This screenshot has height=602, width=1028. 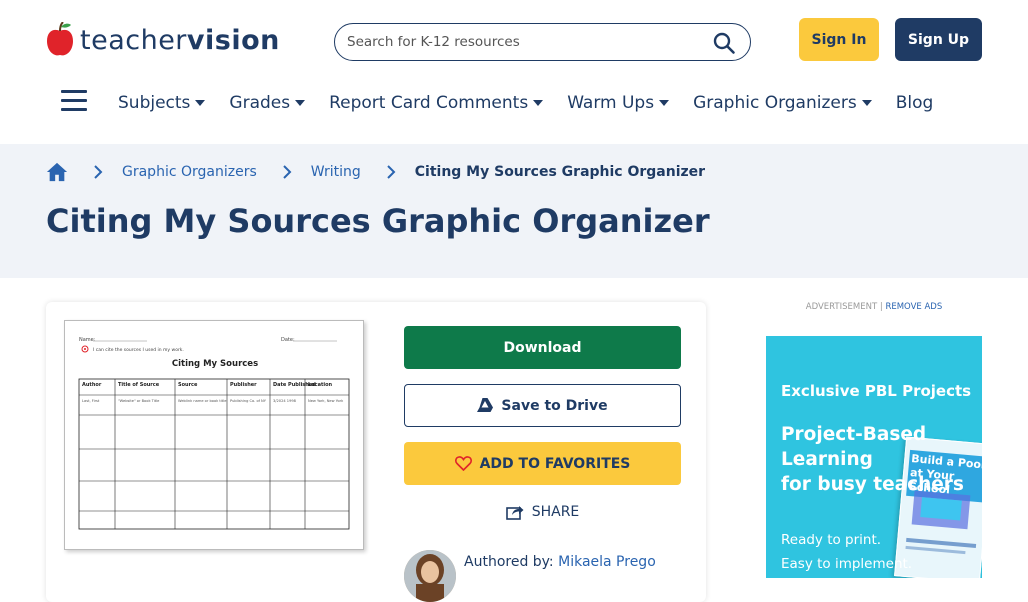 What do you see at coordinates (430, 576) in the screenshot?
I see `author-avatar` at bounding box center [430, 576].